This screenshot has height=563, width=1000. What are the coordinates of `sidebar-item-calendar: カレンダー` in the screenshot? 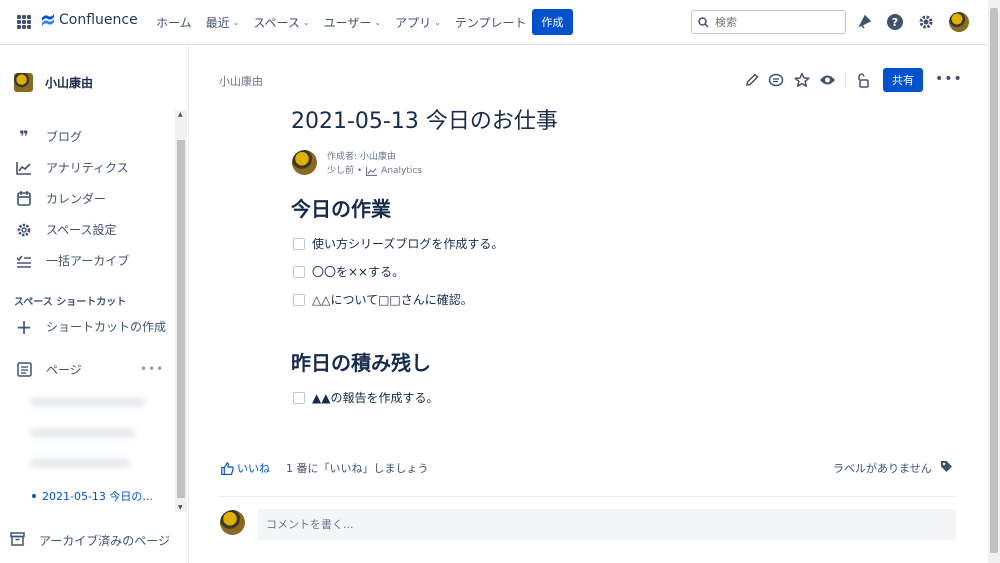 It's located at (61, 198).